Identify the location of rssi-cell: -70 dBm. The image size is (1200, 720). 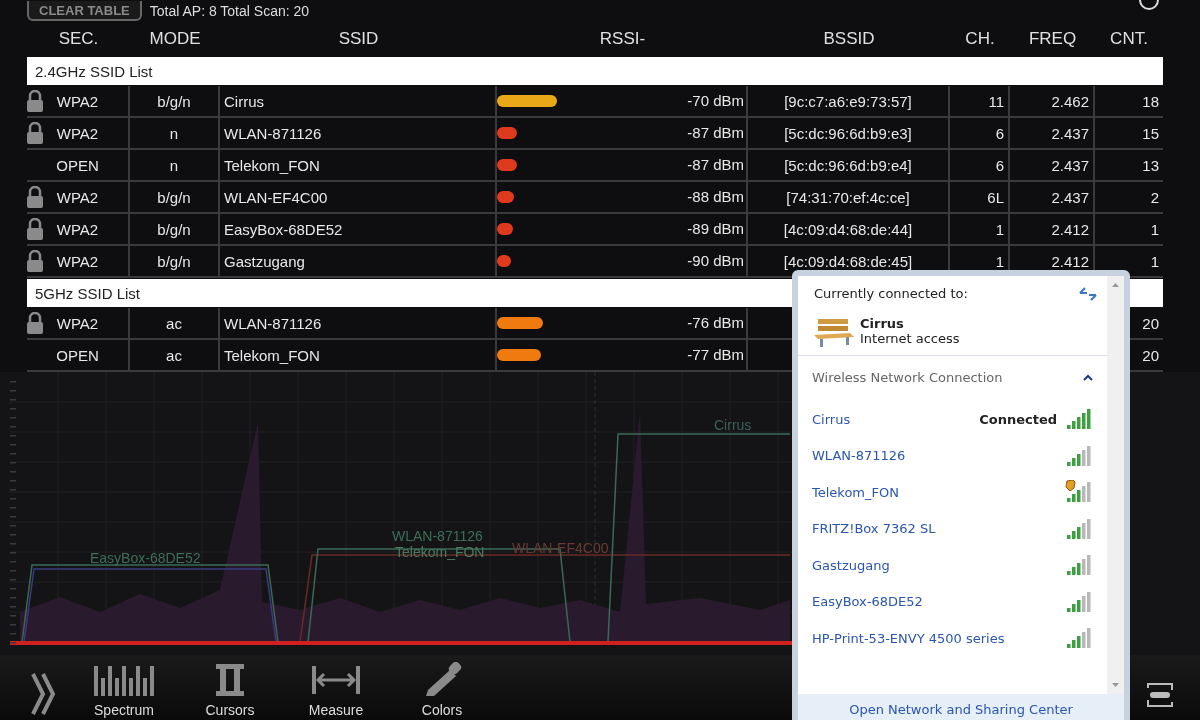
(715, 100).